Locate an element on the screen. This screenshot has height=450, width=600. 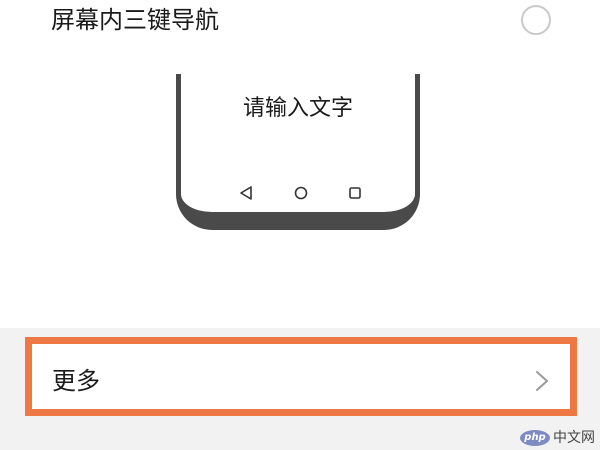
input-placeholder-text: 请输入文字 is located at coordinates (297, 108).